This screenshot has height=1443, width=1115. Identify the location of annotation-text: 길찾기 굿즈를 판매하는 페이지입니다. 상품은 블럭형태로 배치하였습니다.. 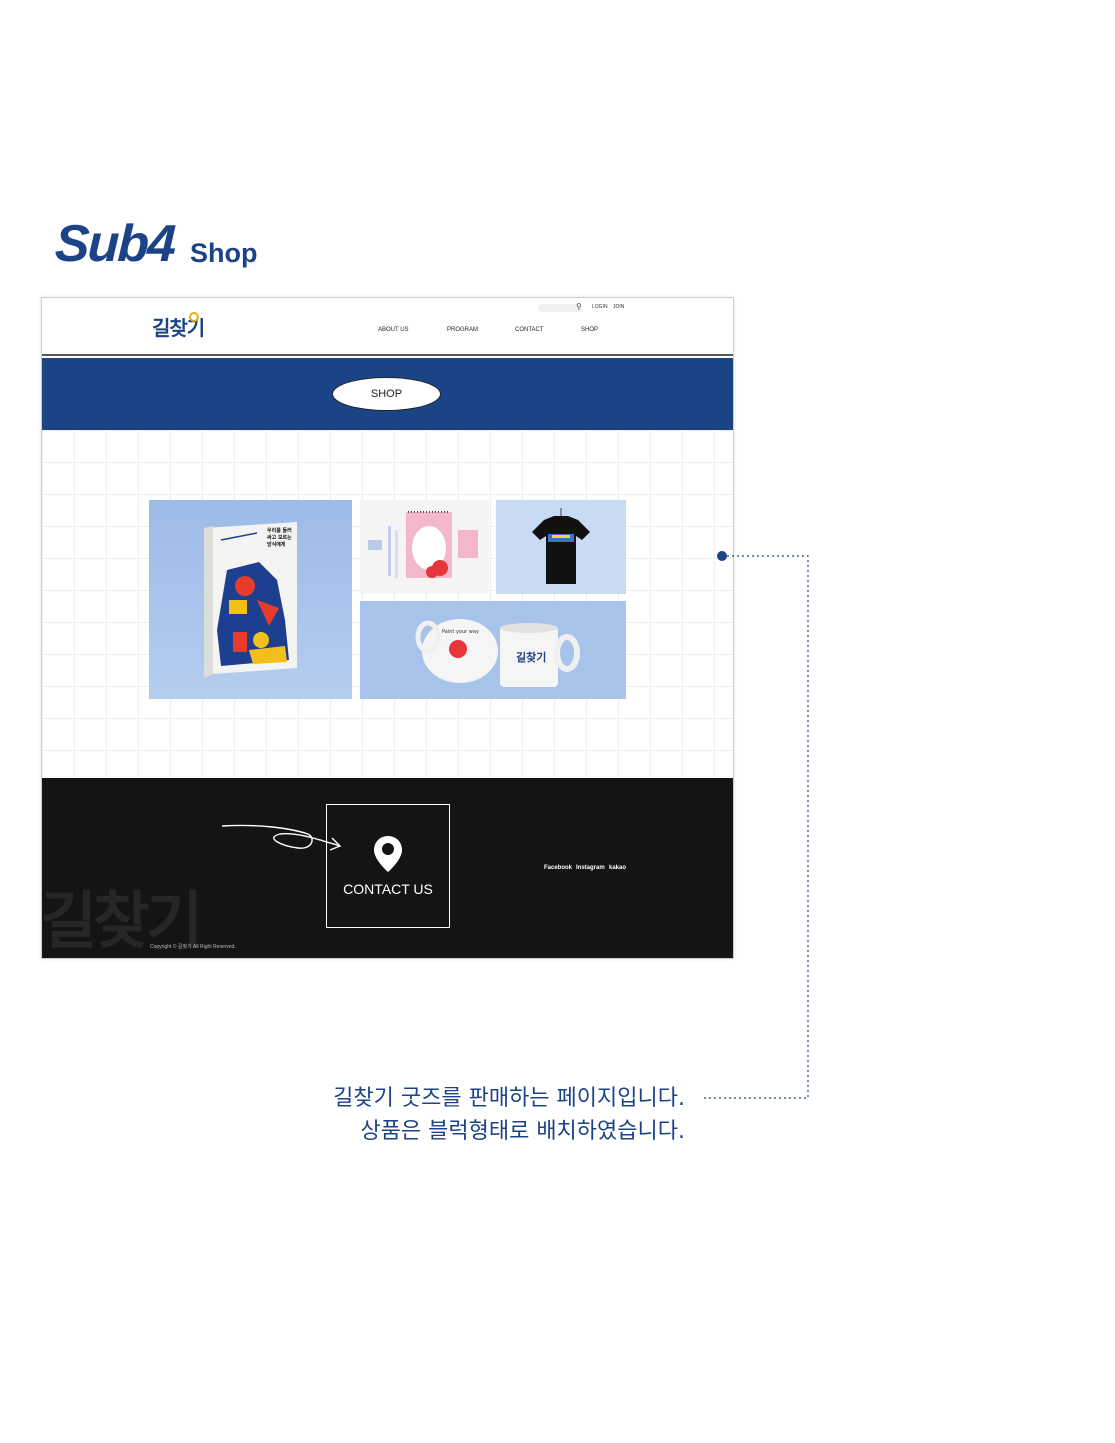
(509, 1115).